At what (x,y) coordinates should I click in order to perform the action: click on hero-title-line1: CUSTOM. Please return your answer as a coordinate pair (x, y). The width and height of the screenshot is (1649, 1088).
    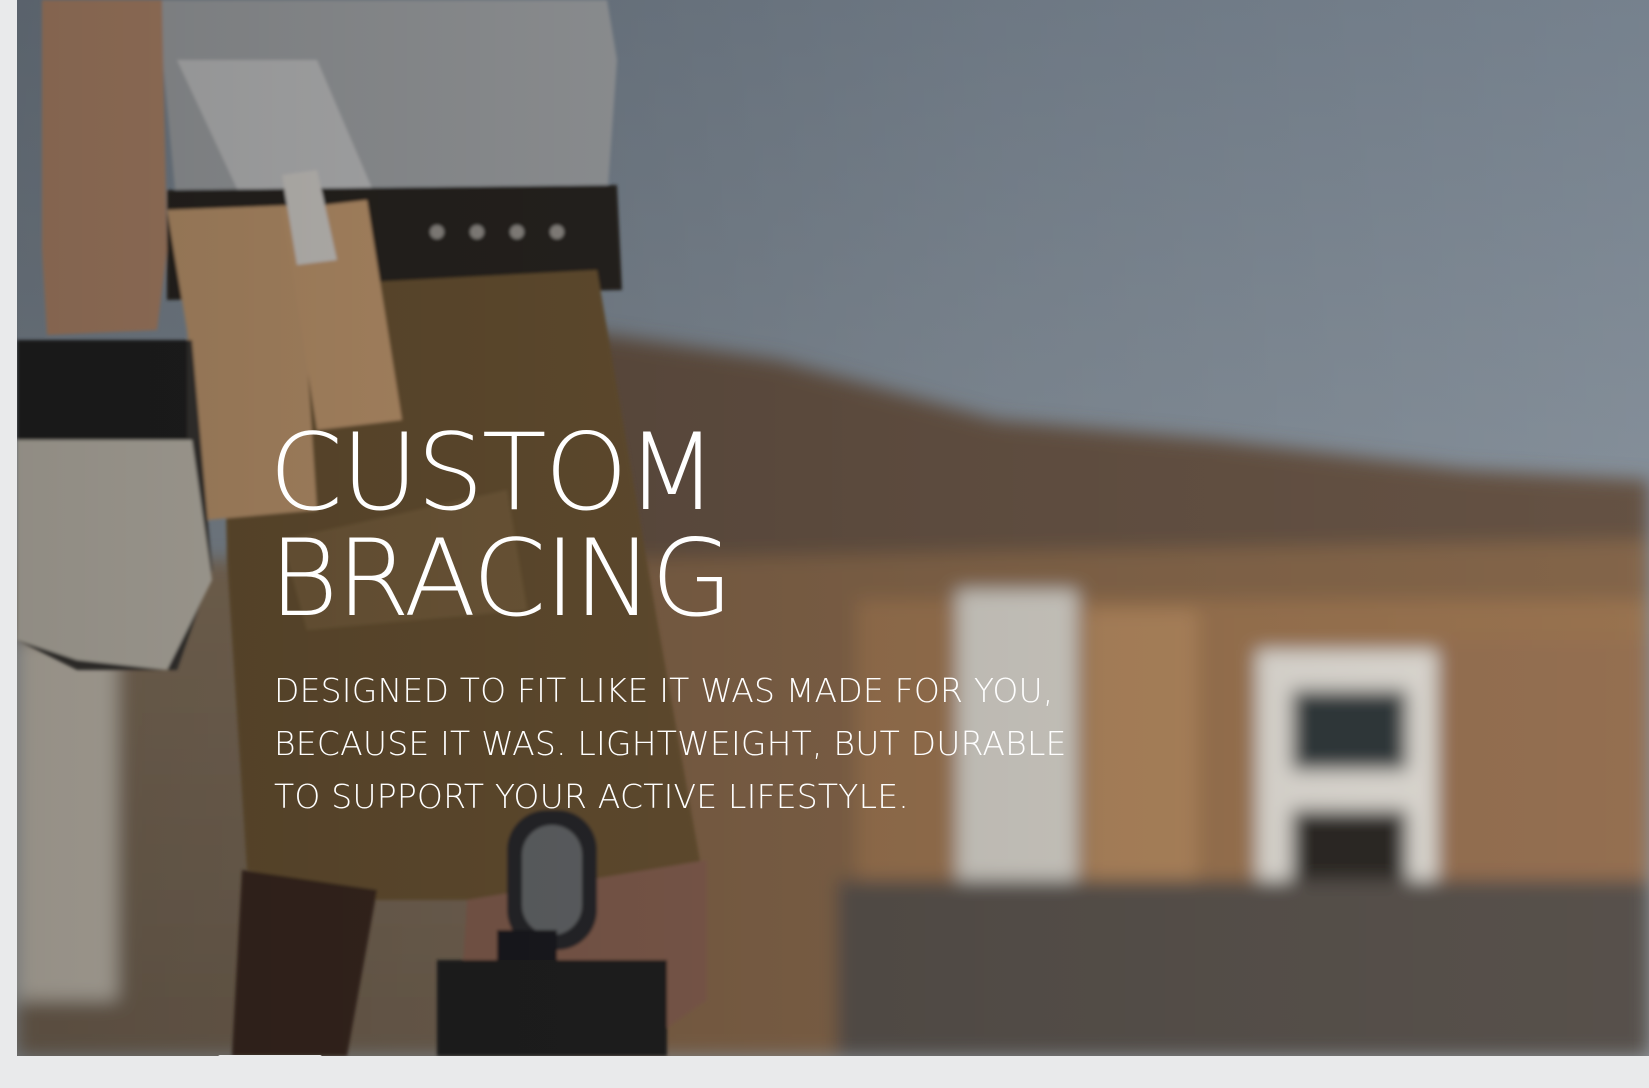
    Looking at the image, I should click on (493, 472).